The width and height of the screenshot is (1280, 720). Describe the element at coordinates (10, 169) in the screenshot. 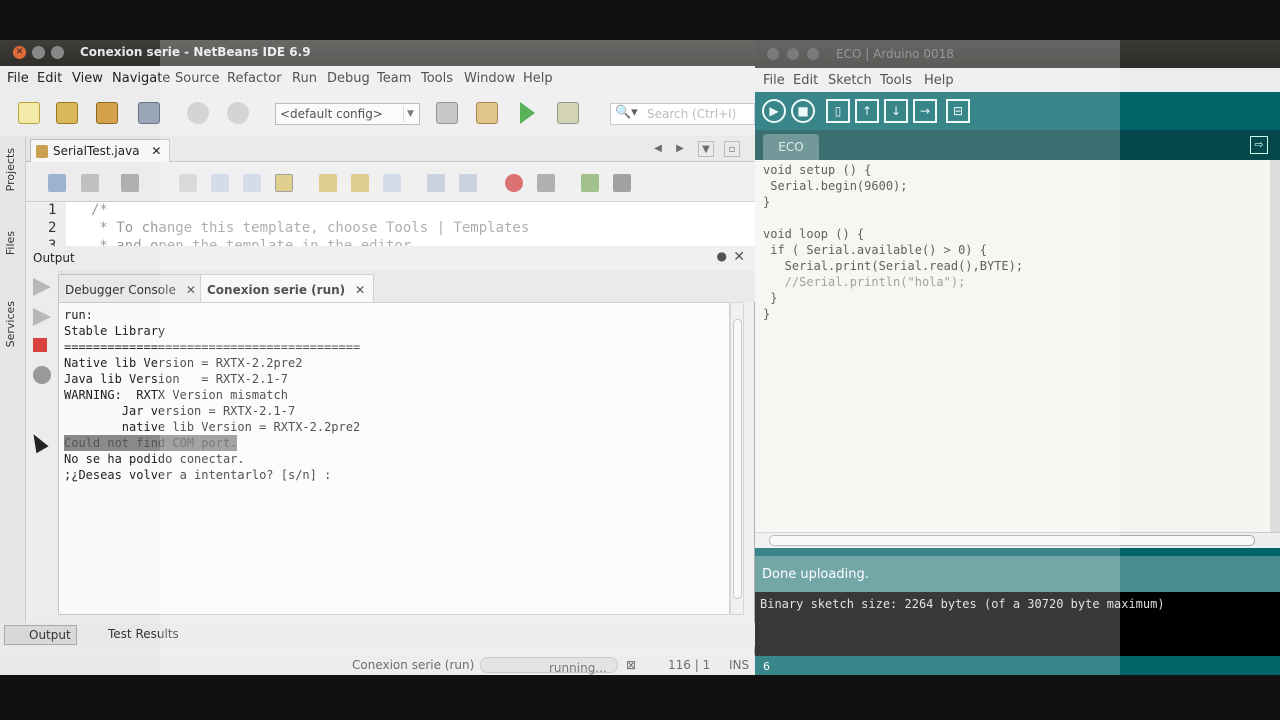

I see `side-tab-projects: Projects` at that location.